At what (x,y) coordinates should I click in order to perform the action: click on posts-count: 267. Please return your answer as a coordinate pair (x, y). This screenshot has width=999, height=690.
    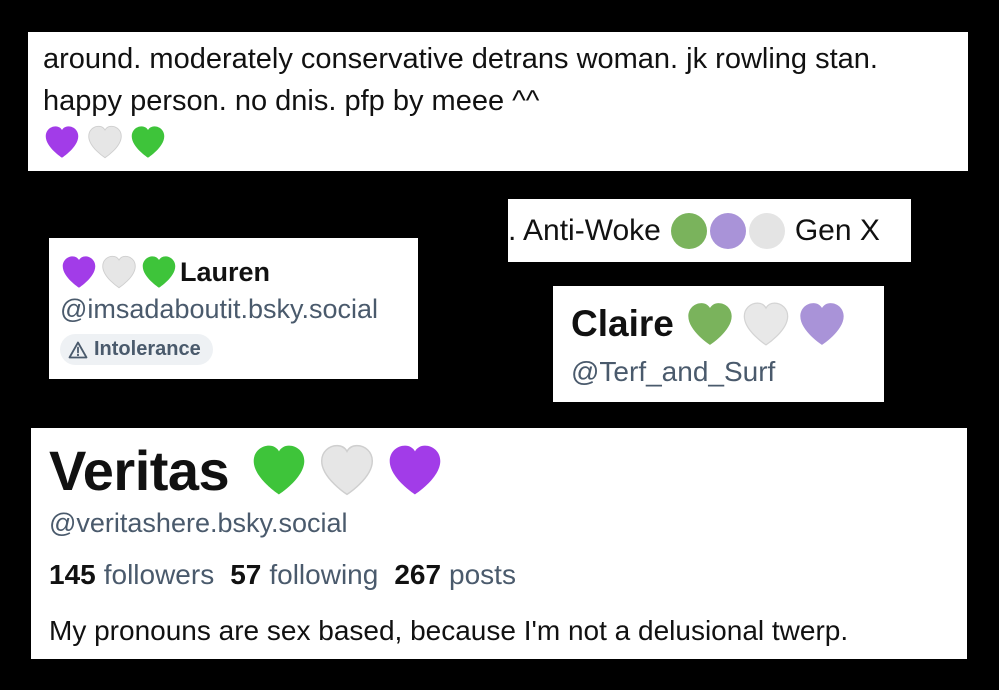
    Looking at the image, I should click on (418, 574).